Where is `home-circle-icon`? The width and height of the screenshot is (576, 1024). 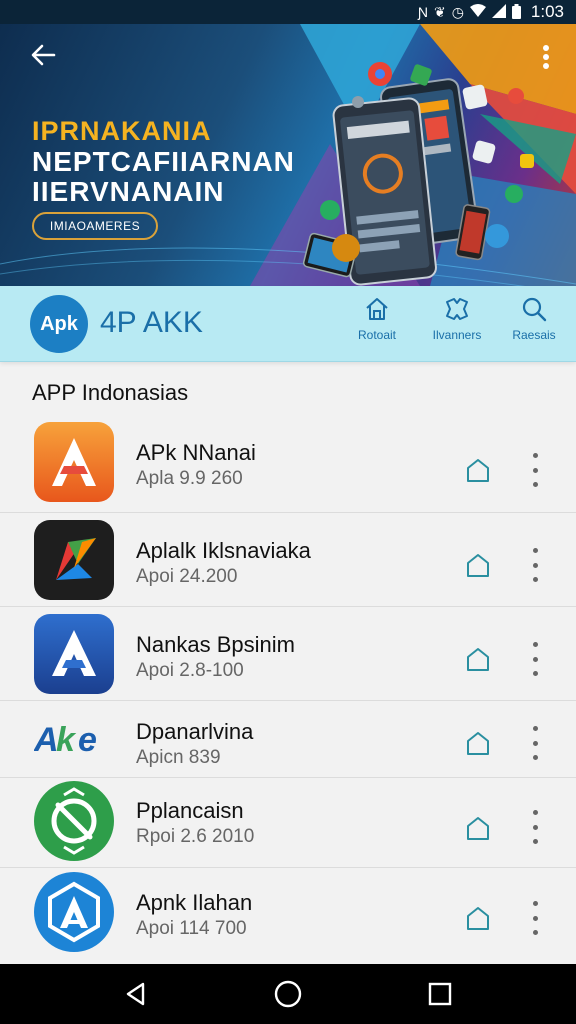 home-circle-icon is located at coordinates (288, 994).